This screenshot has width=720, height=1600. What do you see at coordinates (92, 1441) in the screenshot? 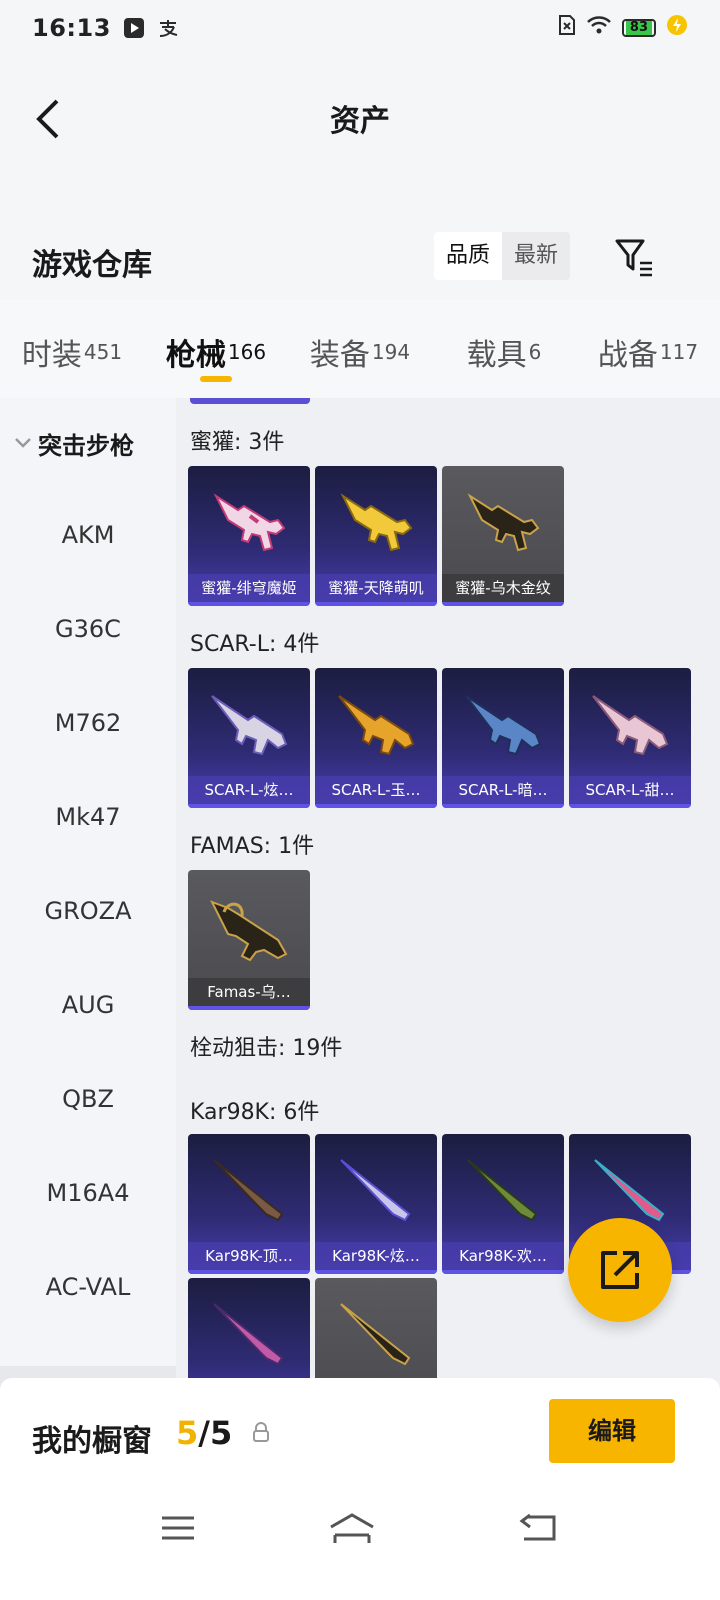
I see `showcase-label: 我的橱窗` at bounding box center [92, 1441].